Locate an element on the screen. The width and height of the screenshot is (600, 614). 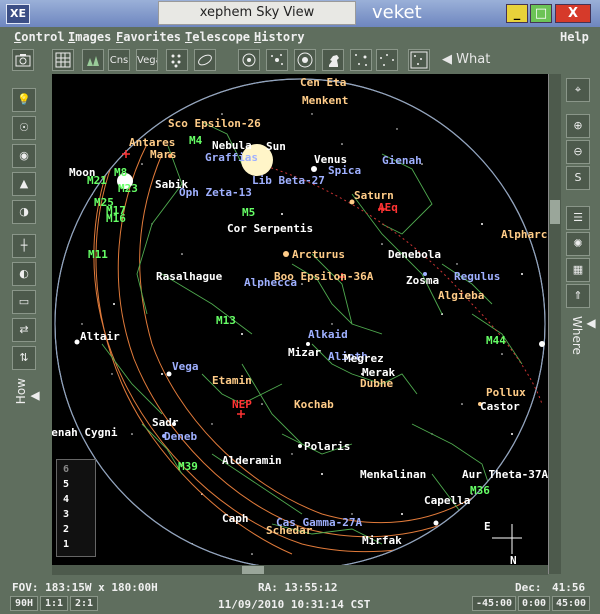
sky-label: Vega is located at coordinates (185, 366).